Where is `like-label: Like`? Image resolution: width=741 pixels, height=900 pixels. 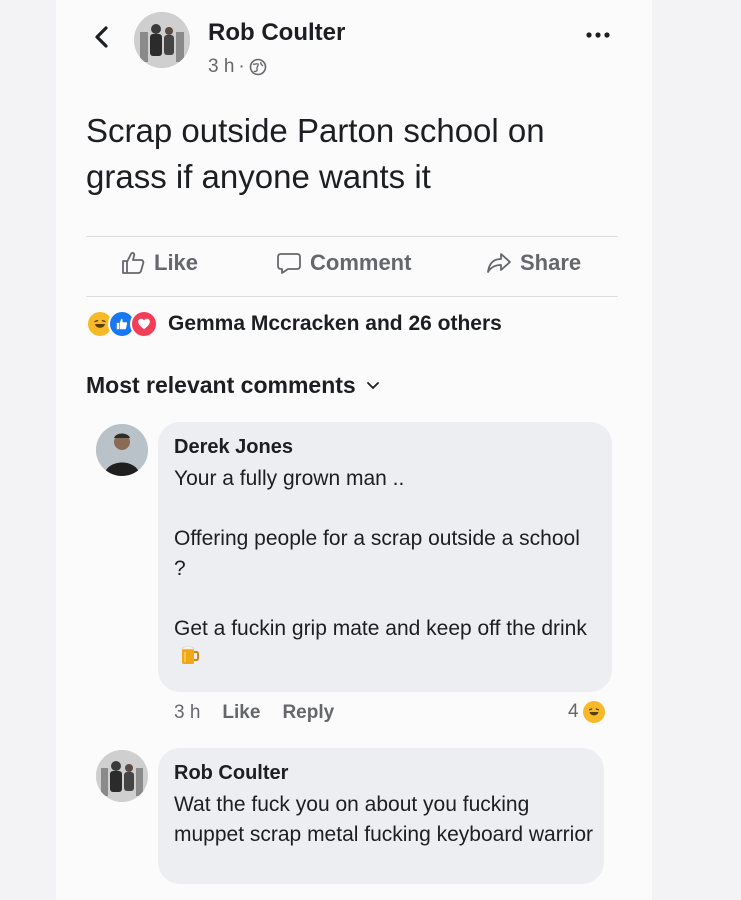 like-label: Like is located at coordinates (176, 262).